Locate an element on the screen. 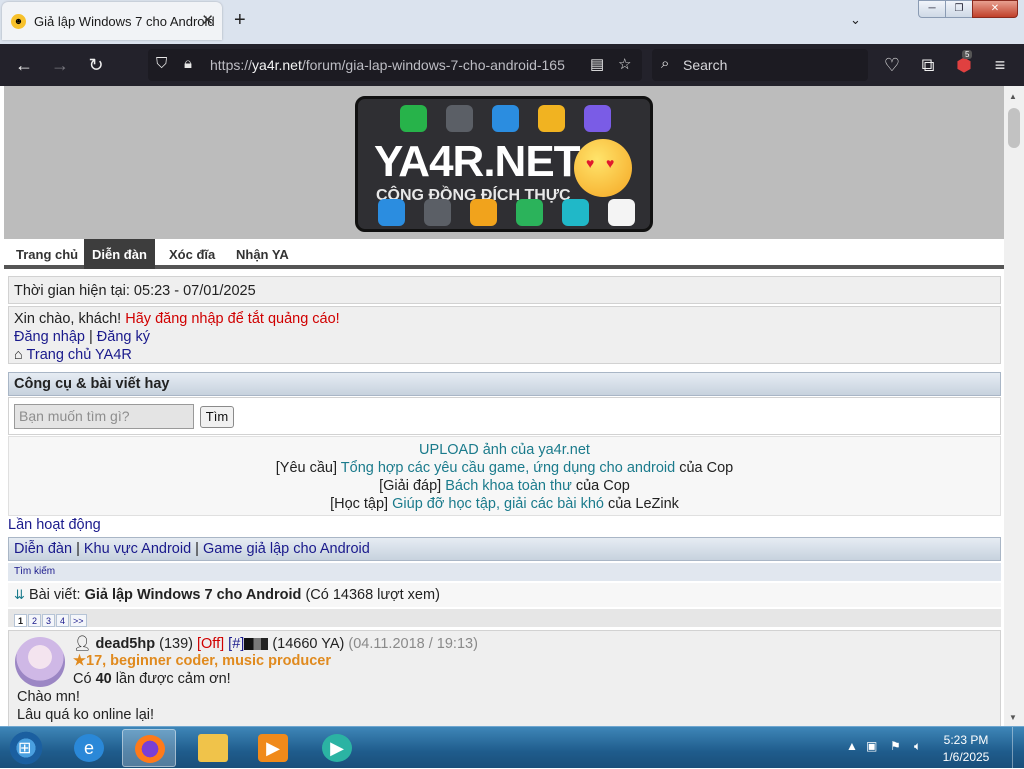  brand-name: YA4R.NET is located at coordinates (477, 161).